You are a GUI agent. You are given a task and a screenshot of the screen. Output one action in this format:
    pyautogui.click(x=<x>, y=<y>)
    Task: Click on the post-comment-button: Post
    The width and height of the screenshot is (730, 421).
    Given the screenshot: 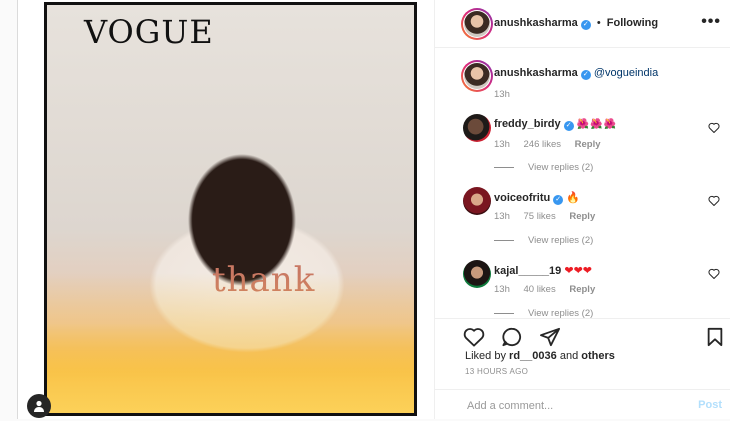 What is the action you would take?
    pyautogui.click(x=710, y=405)
    